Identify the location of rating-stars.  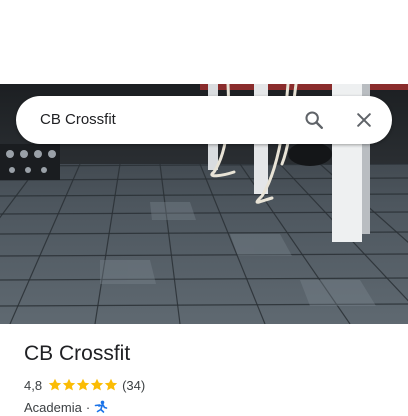
(83, 385).